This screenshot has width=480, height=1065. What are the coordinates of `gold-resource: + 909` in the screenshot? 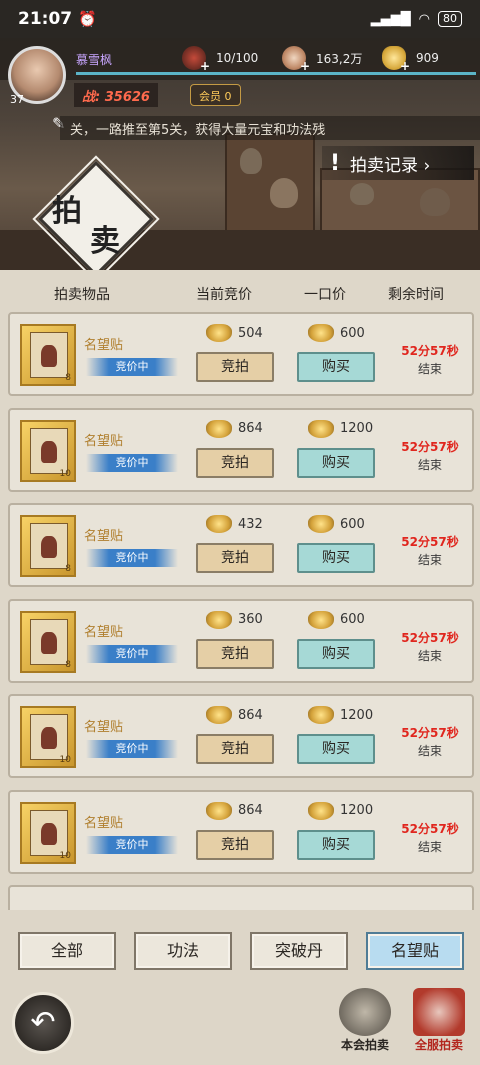 It's located at (419, 59).